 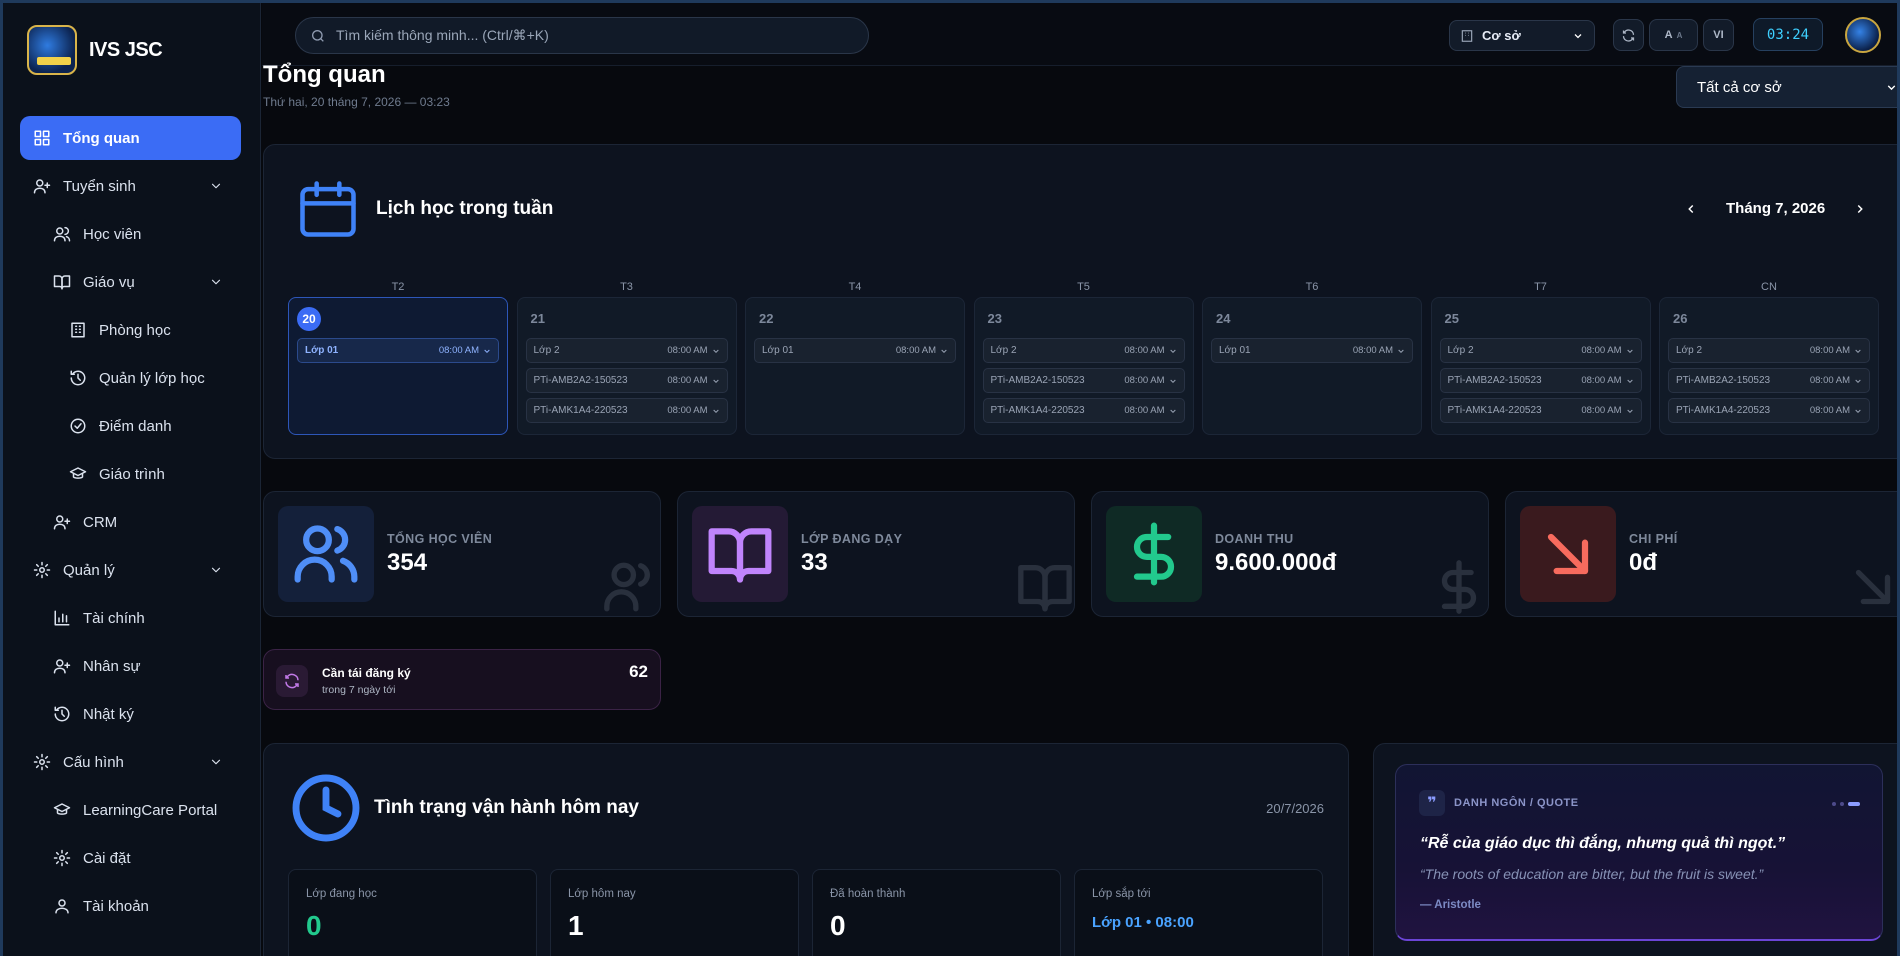 What do you see at coordinates (1290, 554) in the screenshot?
I see `stat-card-revenue: DOANH THU 9.600.000đ` at bounding box center [1290, 554].